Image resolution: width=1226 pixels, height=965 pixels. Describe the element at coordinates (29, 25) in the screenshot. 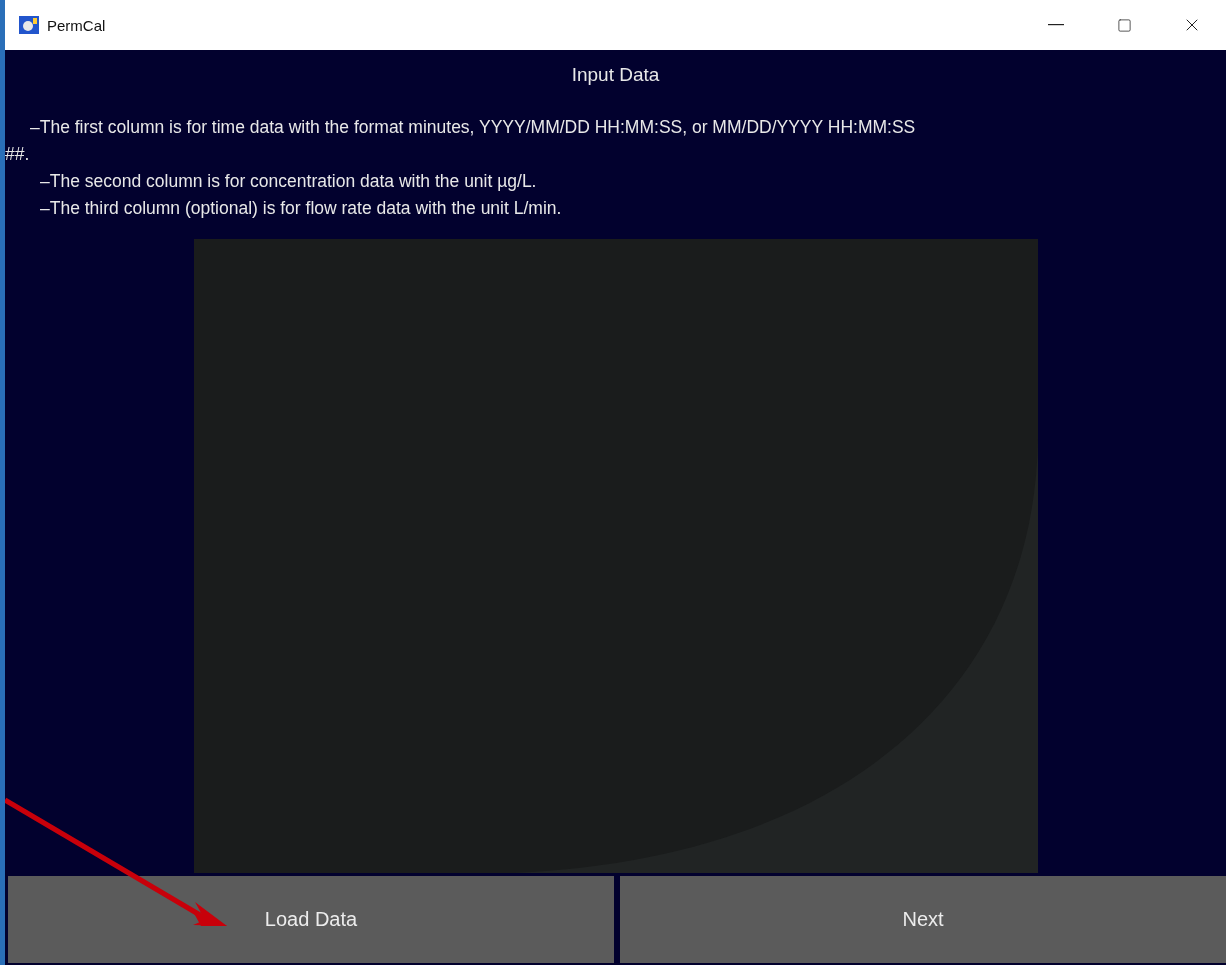

I see `app-icon` at that location.